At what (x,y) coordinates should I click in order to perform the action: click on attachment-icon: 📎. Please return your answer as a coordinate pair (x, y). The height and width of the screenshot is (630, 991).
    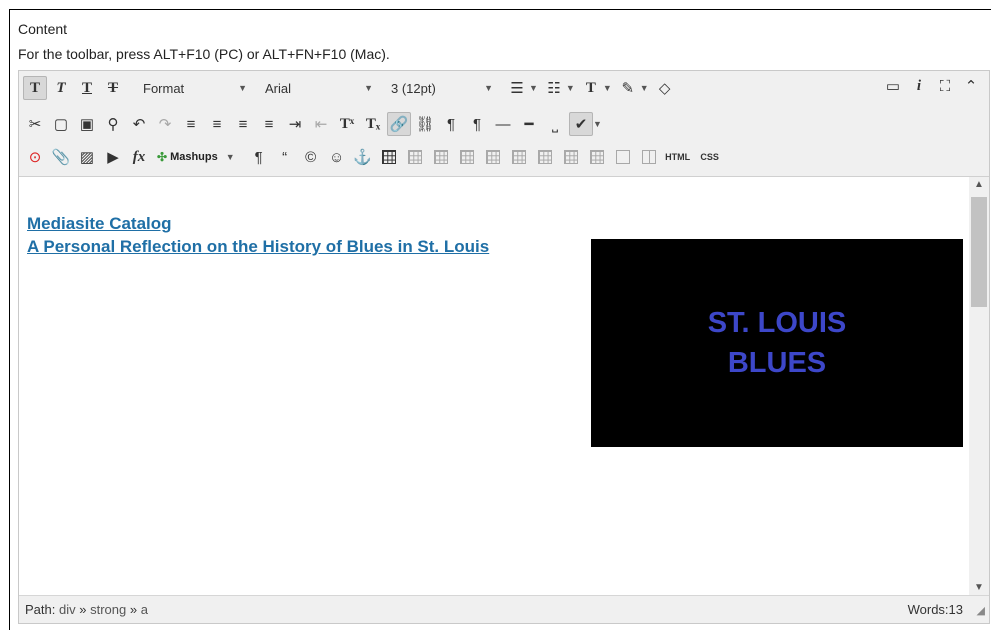
    Looking at the image, I should click on (61, 157).